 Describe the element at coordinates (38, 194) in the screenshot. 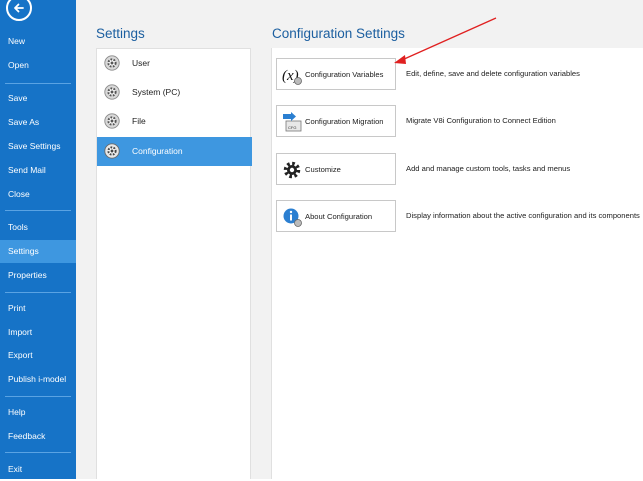

I see `menu-close: Close` at that location.